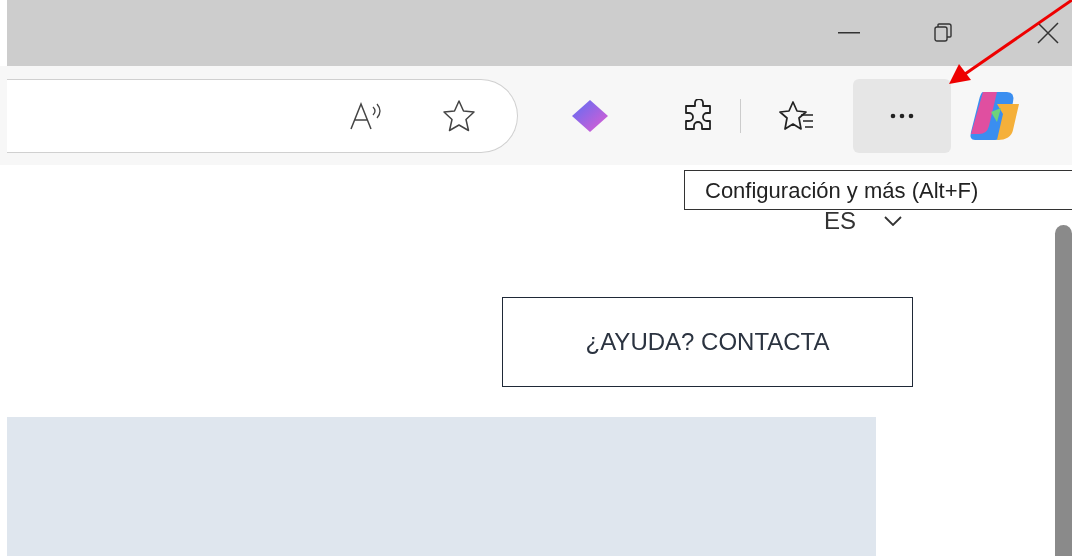 The image size is (1072, 556). What do you see at coordinates (366, 115) in the screenshot?
I see `read-aloud-icon` at bounding box center [366, 115].